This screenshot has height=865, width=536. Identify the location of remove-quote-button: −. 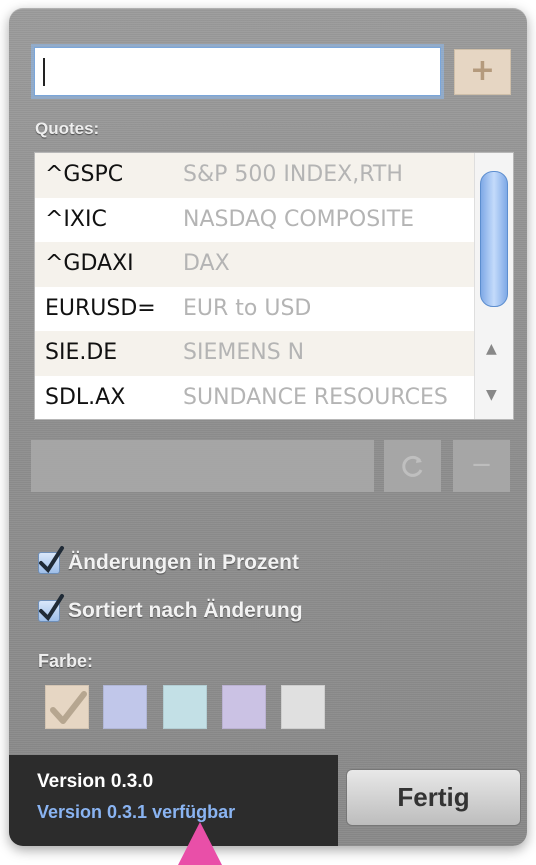
(481, 466).